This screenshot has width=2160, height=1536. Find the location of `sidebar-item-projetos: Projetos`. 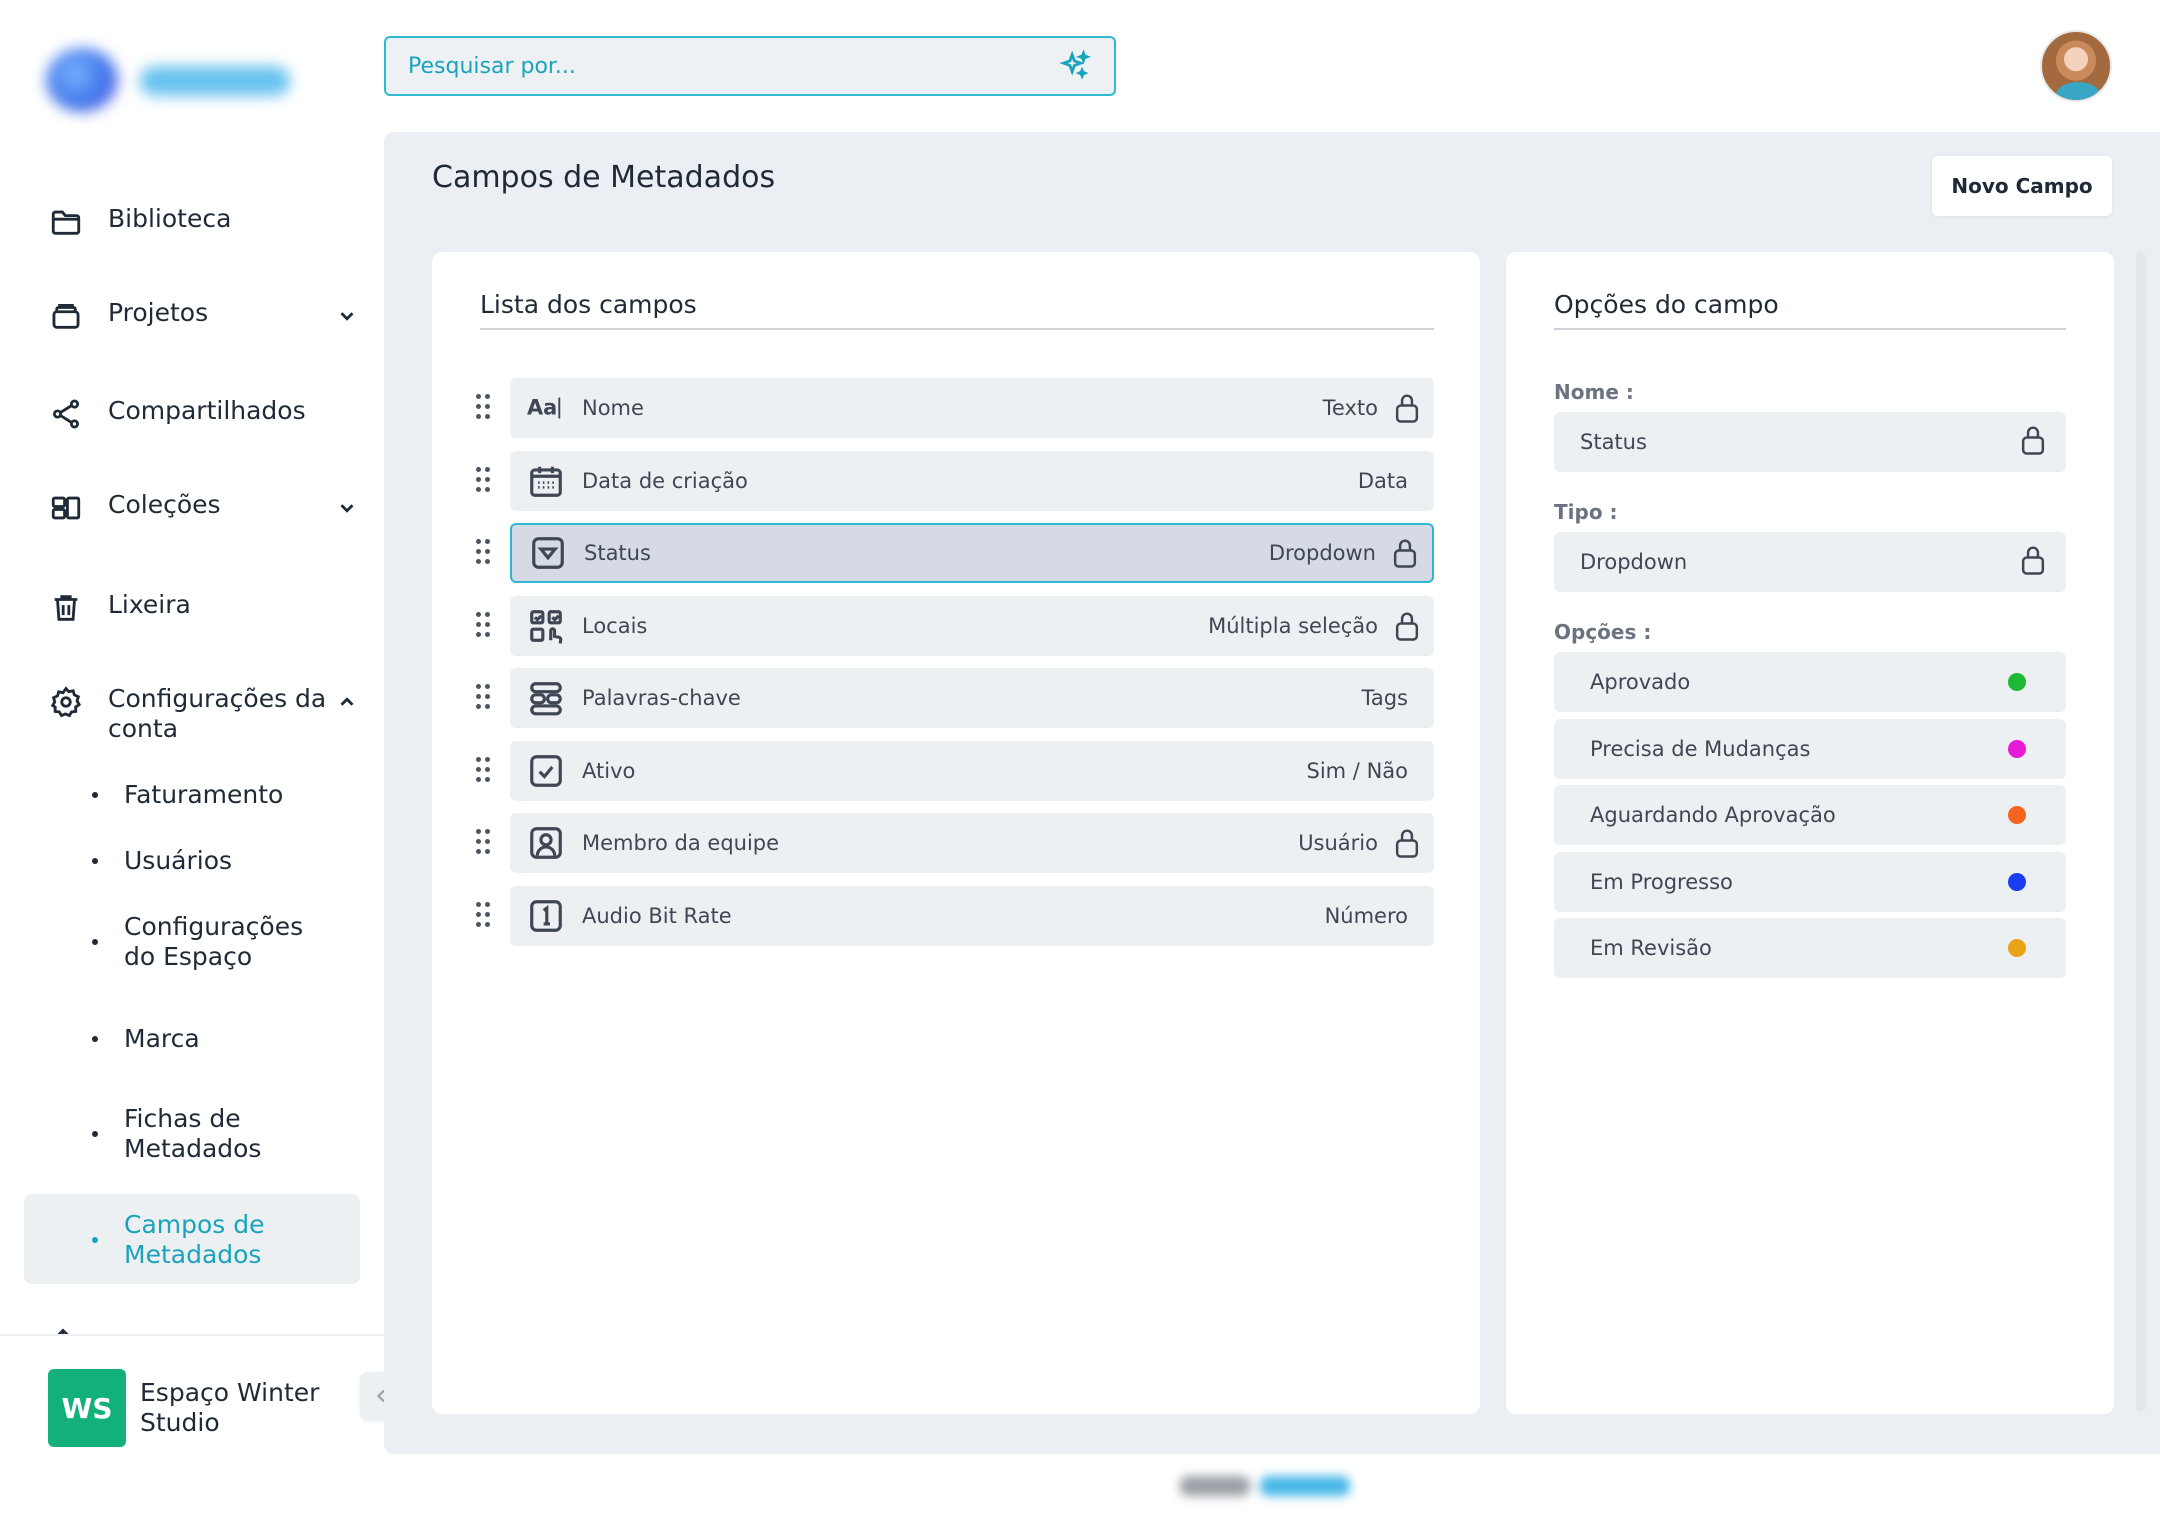

sidebar-item-projetos: Projetos is located at coordinates (203, 316).